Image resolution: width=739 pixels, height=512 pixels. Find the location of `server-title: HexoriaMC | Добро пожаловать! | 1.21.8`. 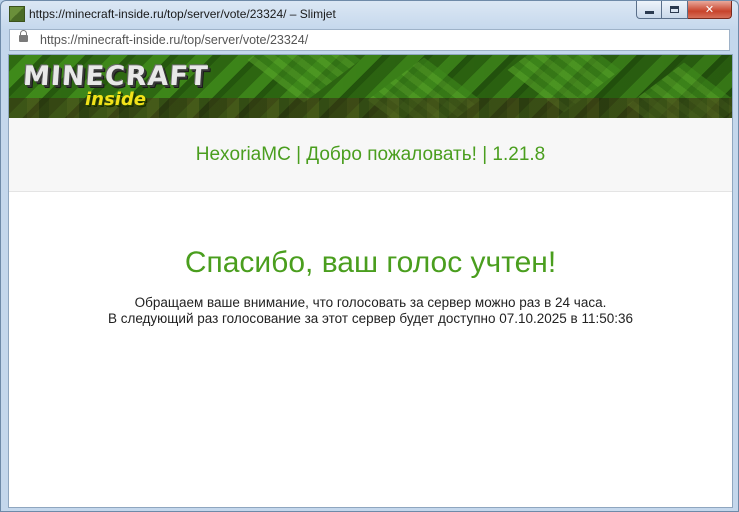

server-title: HexoriaMC | Добро пожаловать! | 1.21.8 is located at coordinates (370, 154).